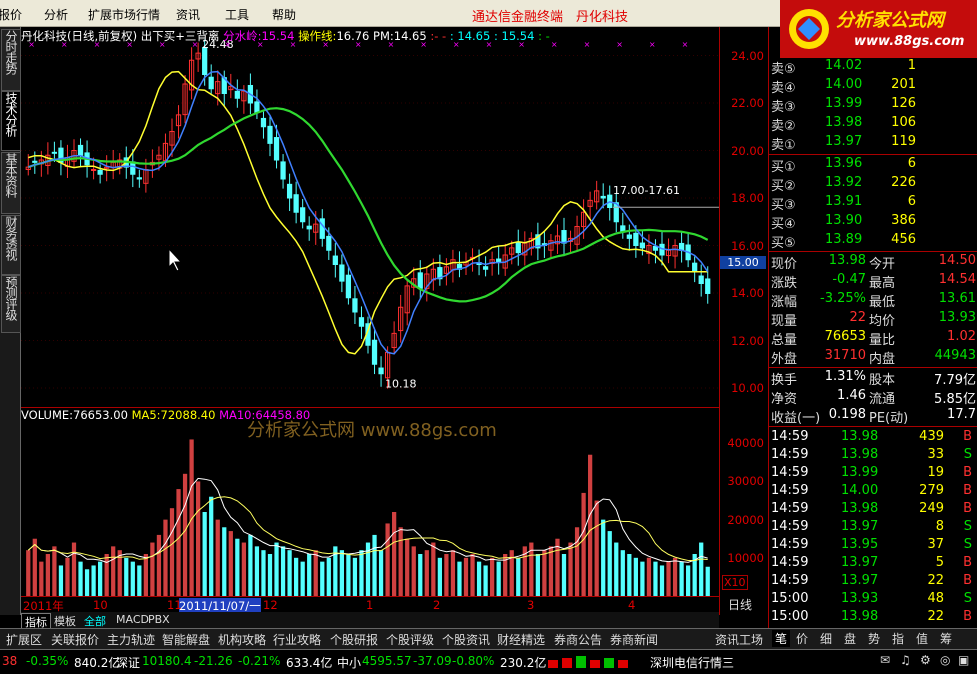 The image size is (977, 674). What do you see at coordinates (850, 638) in the screenshot?
I see `panel-switch-3: 盘` at bounding box center [850, 638].